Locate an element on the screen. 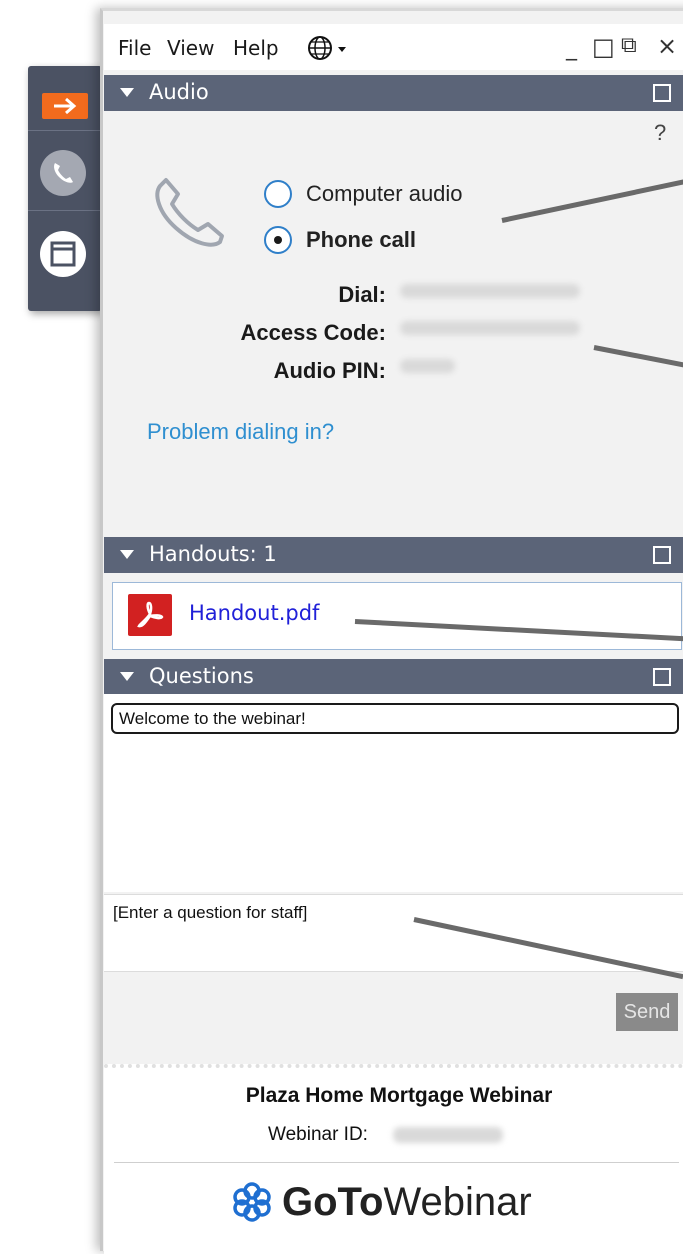  problem-dialing-link: Problem dialing in? is located at coordinates (240, 432).